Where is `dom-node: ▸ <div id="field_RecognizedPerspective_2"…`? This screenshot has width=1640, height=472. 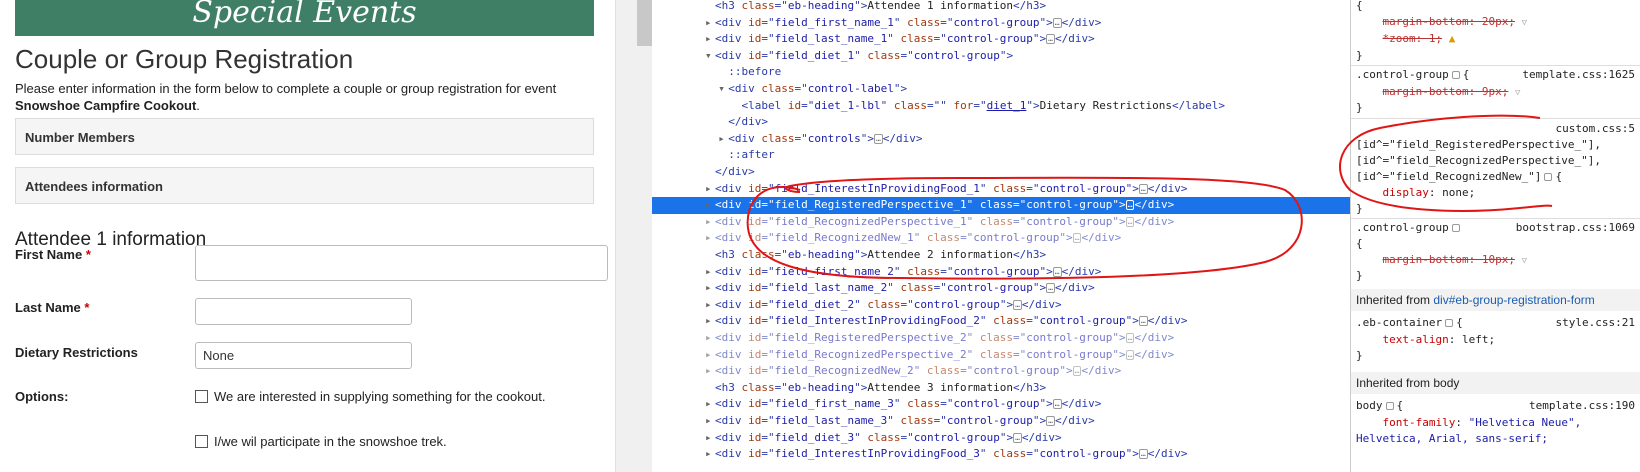 dom-node: ▸ <div id="field_RecognizedPerspective_2"… is located at coordinates (1001, 355).